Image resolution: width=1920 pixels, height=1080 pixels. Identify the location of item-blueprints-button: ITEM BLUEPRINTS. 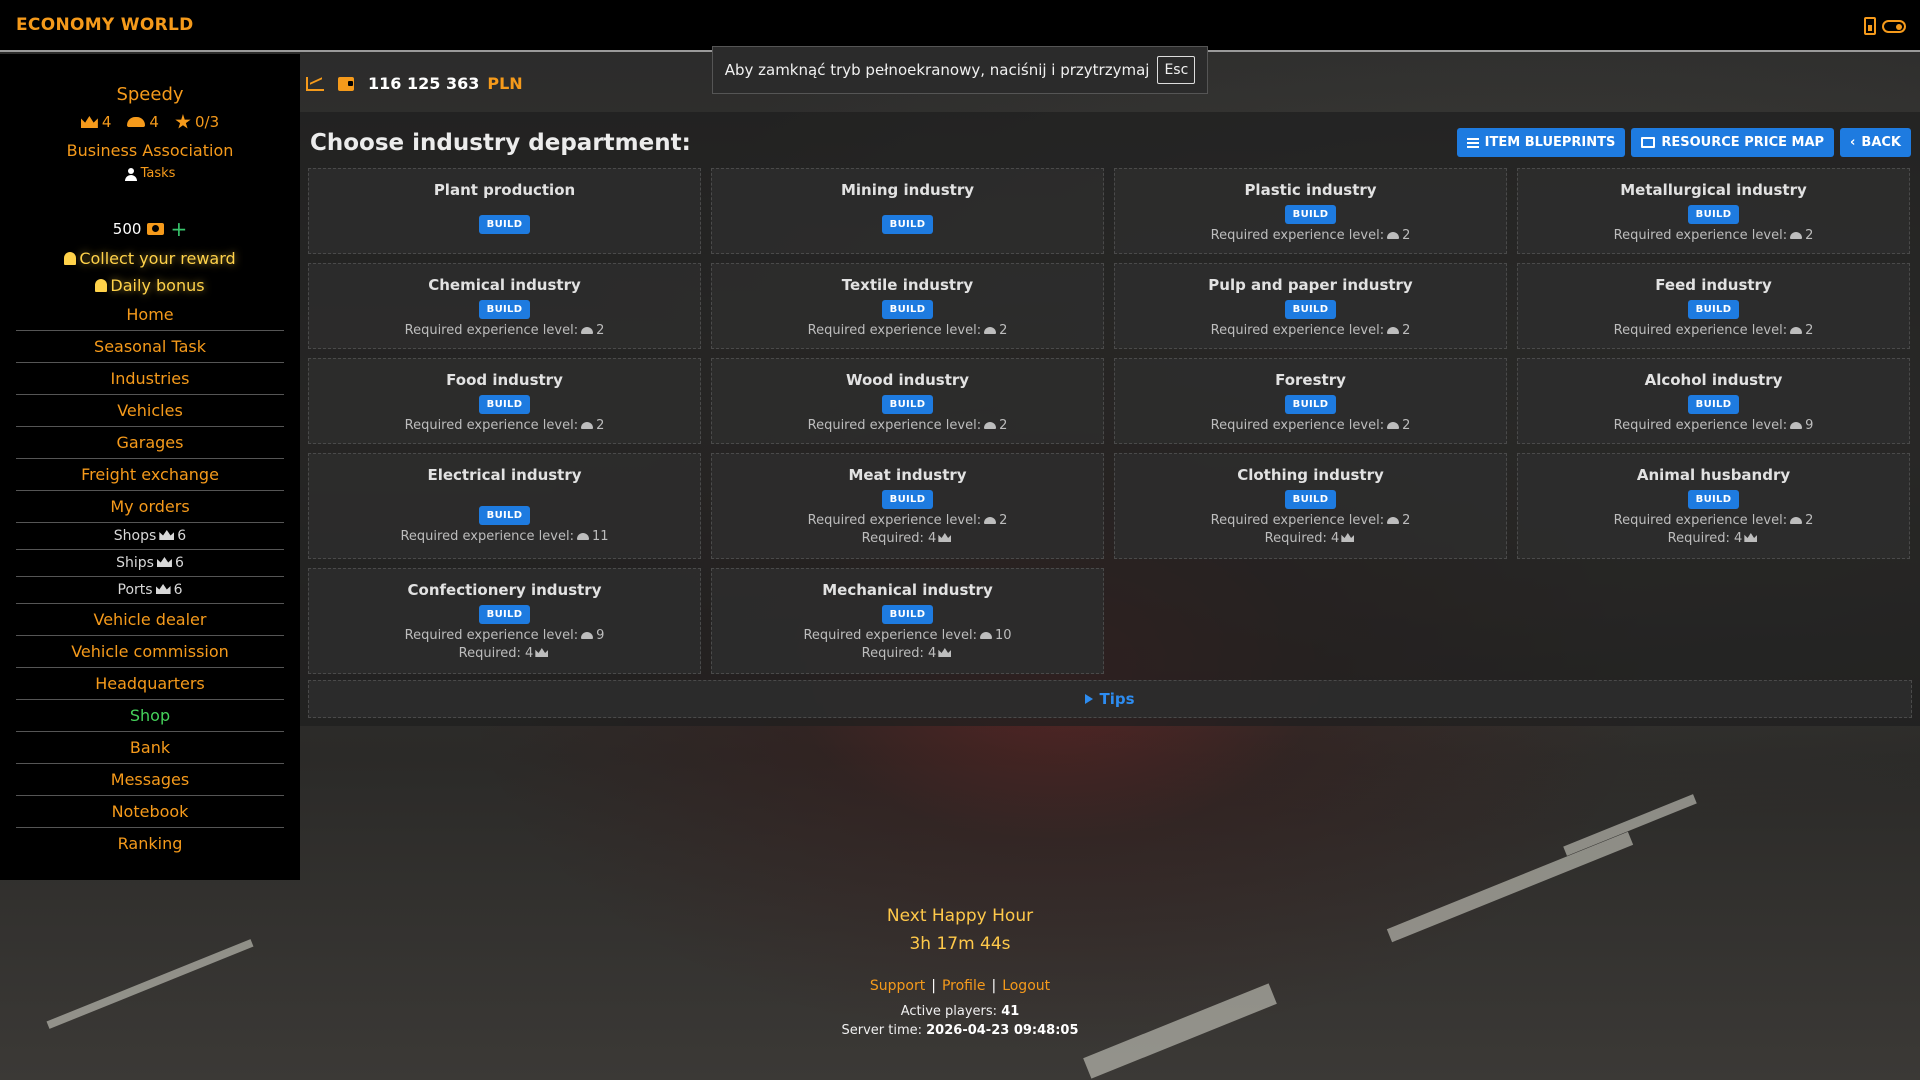
(1541, 142).